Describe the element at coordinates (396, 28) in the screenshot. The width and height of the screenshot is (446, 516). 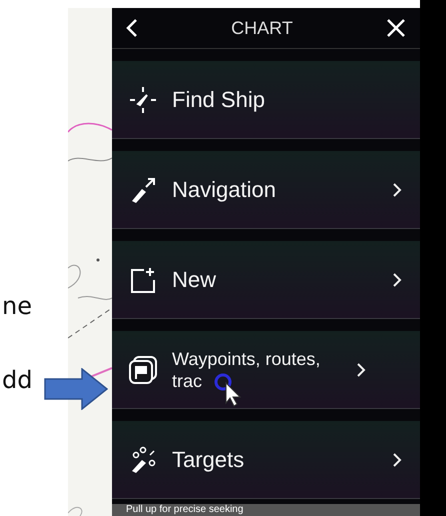
I see `close-icon` at that location.